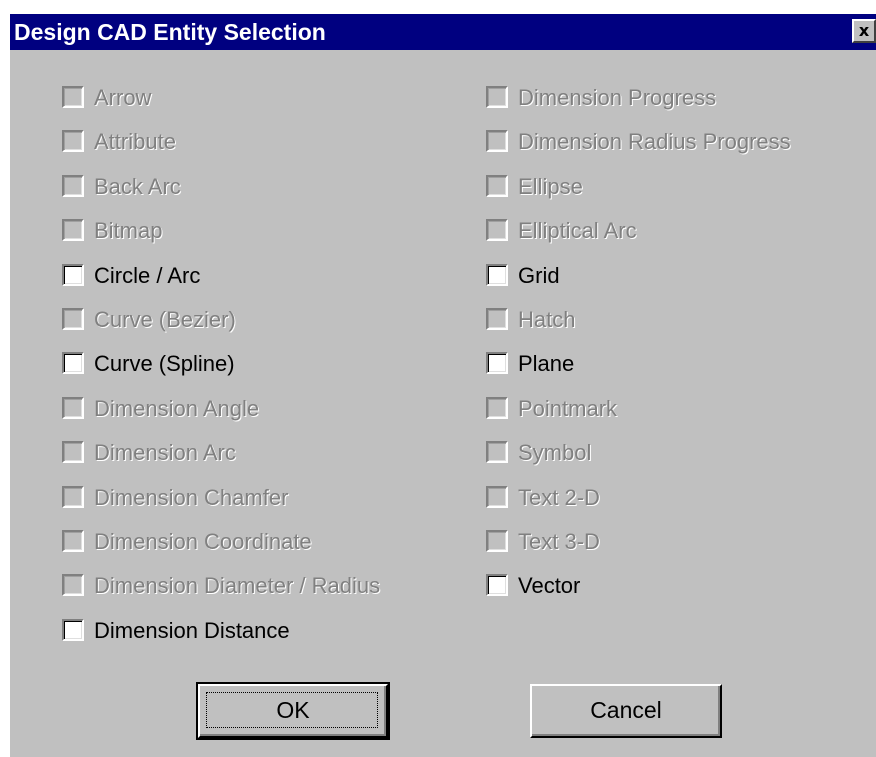  What do you see at coordinates (135, 141) in the screenshot?
I see `checkbox-label: Attribute` at bounding box center [135, 141].